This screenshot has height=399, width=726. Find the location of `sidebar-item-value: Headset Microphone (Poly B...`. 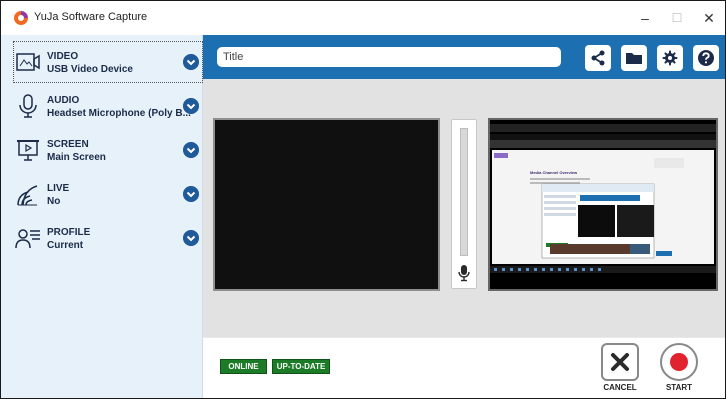

sidebar-item-value: Headset Microphone (Poly B... is located at coordinates (119, 113).